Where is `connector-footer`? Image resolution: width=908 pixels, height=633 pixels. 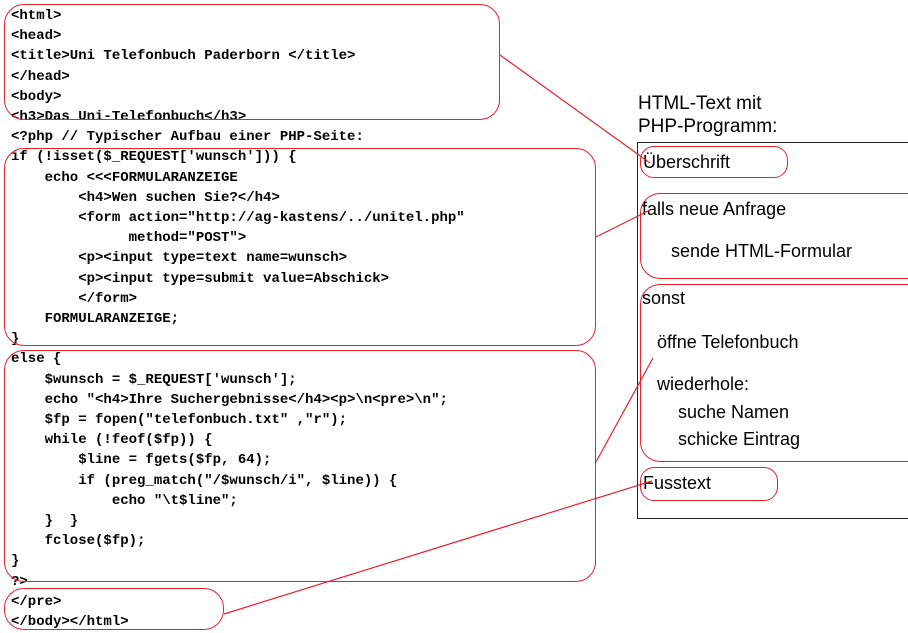
connector-footer is located at coordinates (438, 547).